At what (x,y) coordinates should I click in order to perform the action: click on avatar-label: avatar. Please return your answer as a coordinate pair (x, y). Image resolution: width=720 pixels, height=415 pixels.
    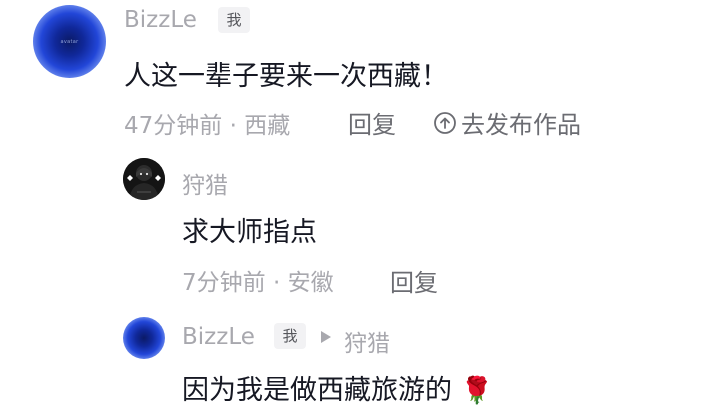
    Looking at the image, I should click on (69, 41).